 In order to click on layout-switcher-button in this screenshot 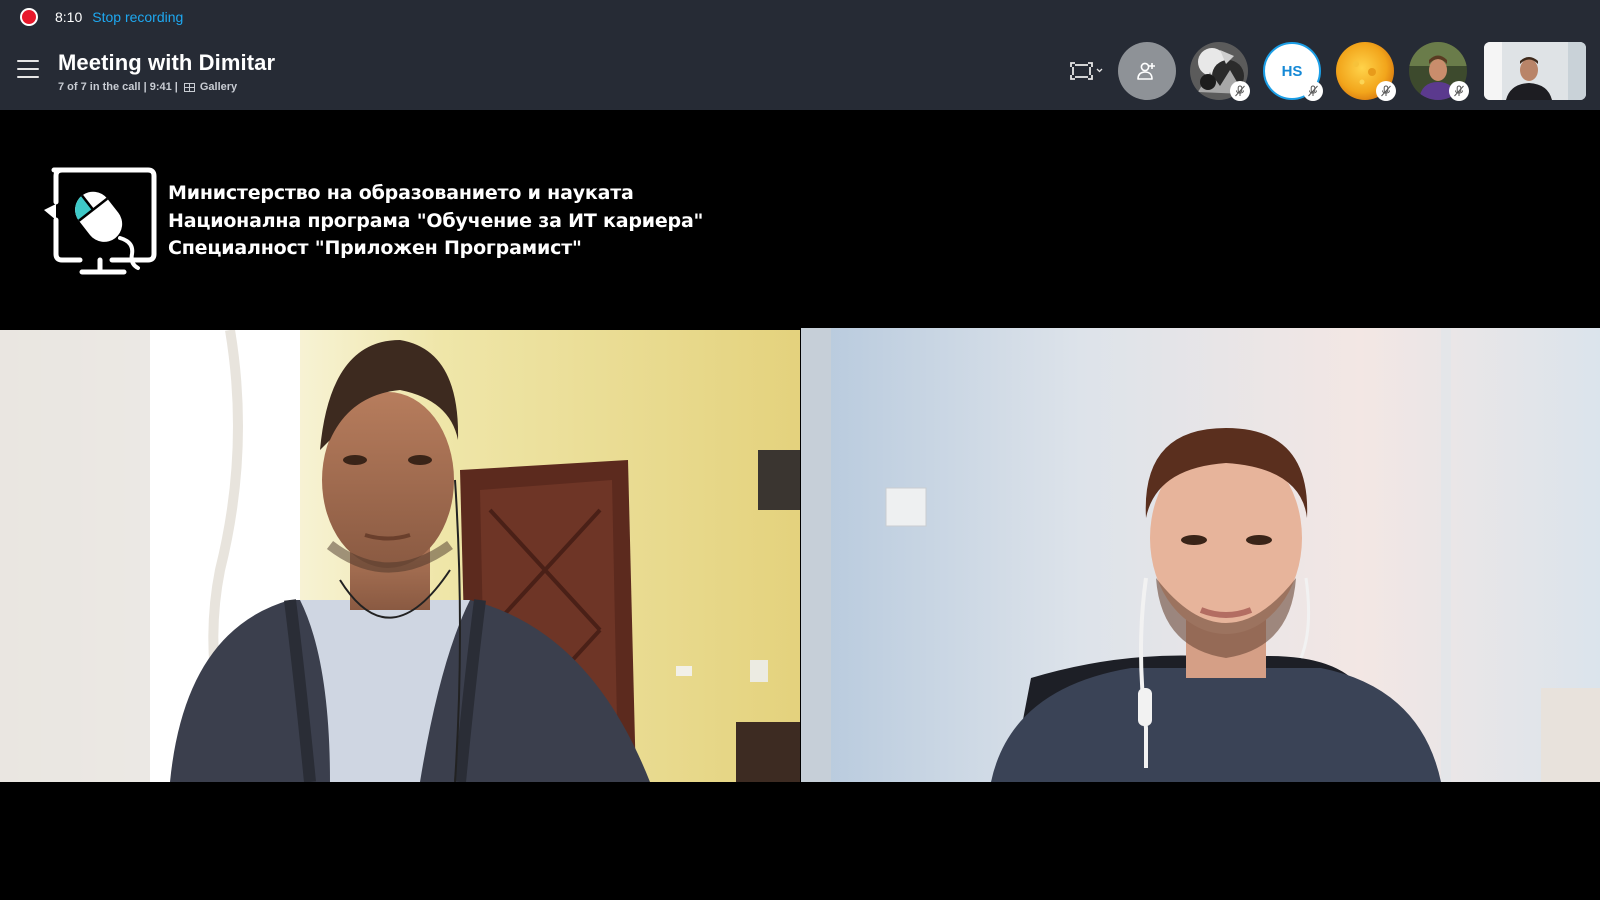, I will do `click(1088, 71)`.